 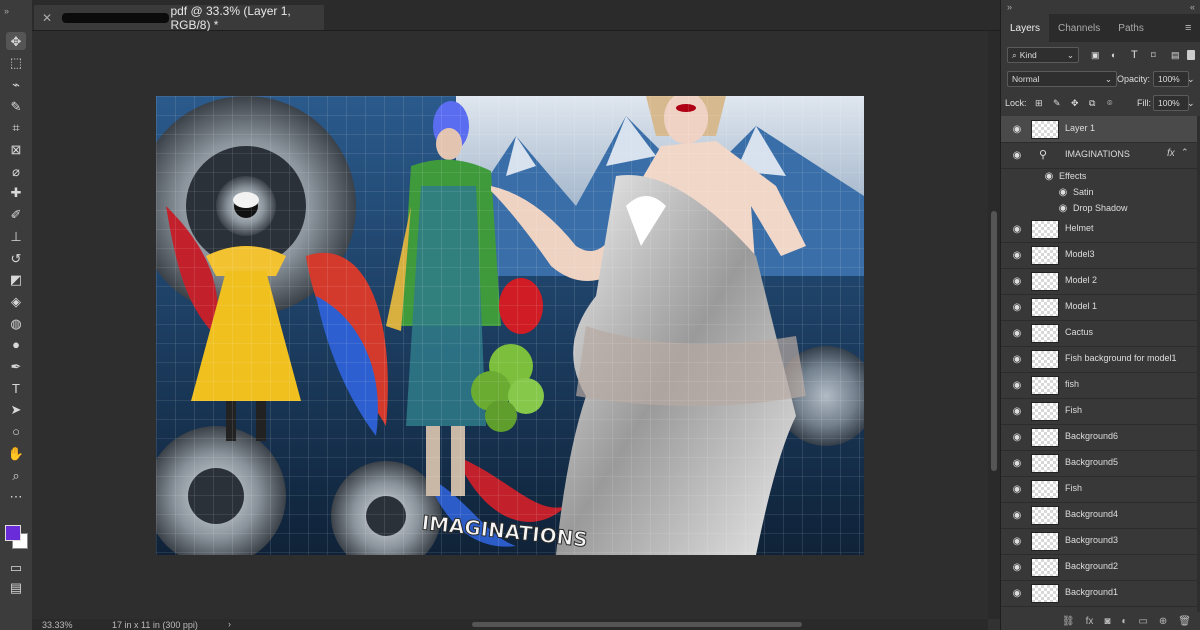 What do you see at coordinates (1099, 385) in the screenshot?
I see `layer-row: ◉ fish` at bounding box center [1099, 385].